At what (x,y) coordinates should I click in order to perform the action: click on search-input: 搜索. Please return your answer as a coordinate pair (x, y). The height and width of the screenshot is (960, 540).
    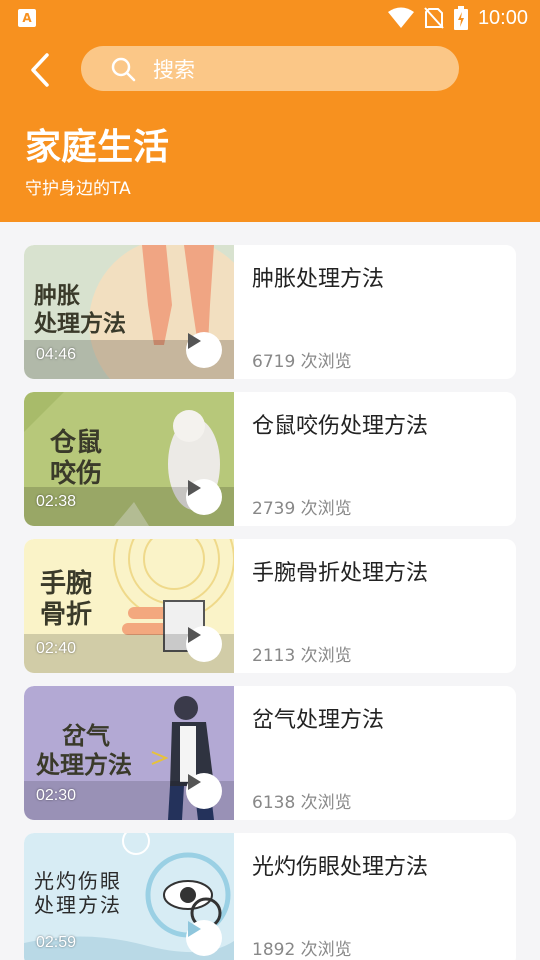
    Looking at the image, I should click on (270, 68).